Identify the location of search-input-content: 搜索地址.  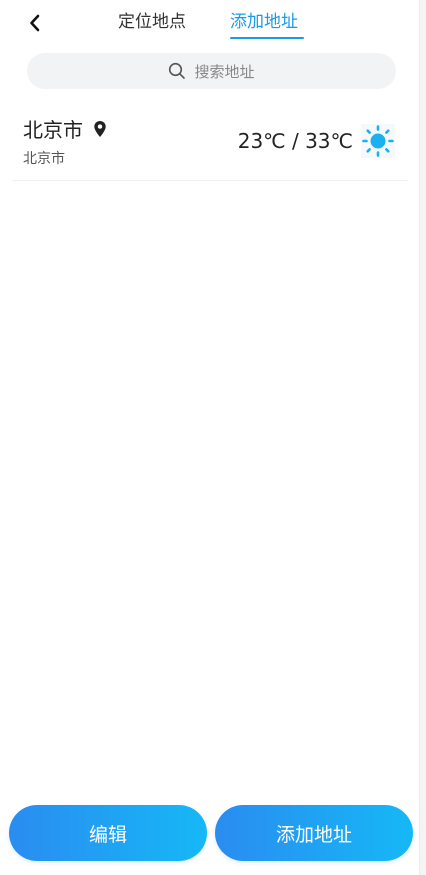
(211, 71).